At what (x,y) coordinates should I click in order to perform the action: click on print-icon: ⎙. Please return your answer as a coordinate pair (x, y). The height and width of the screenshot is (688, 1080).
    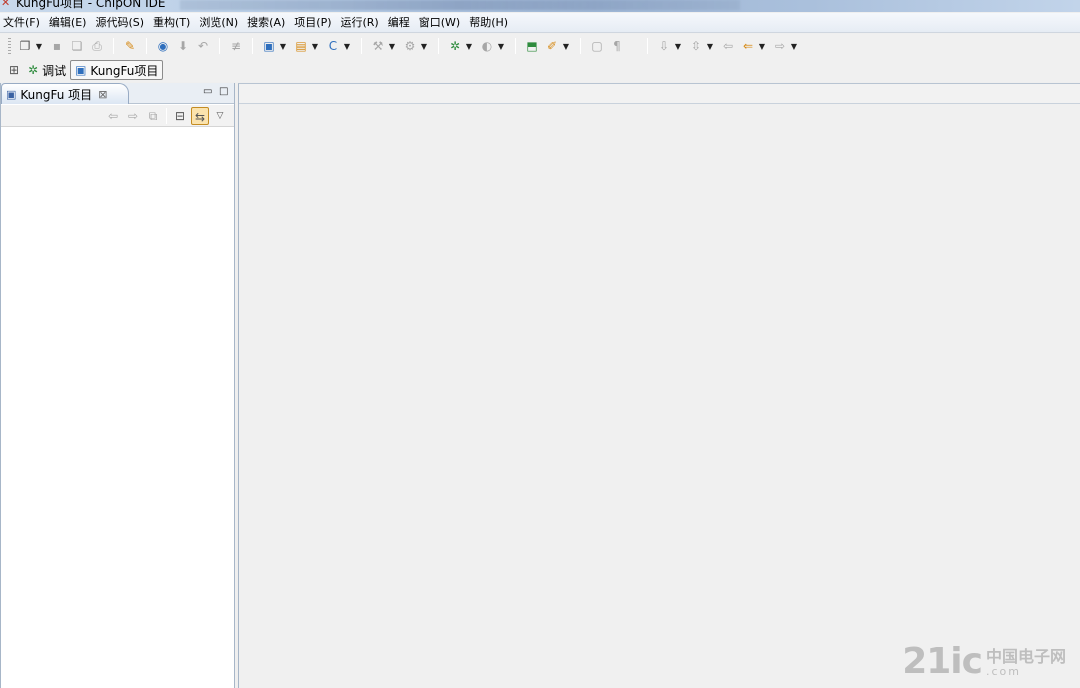
    Looking at the image, I should click on (97, 46).